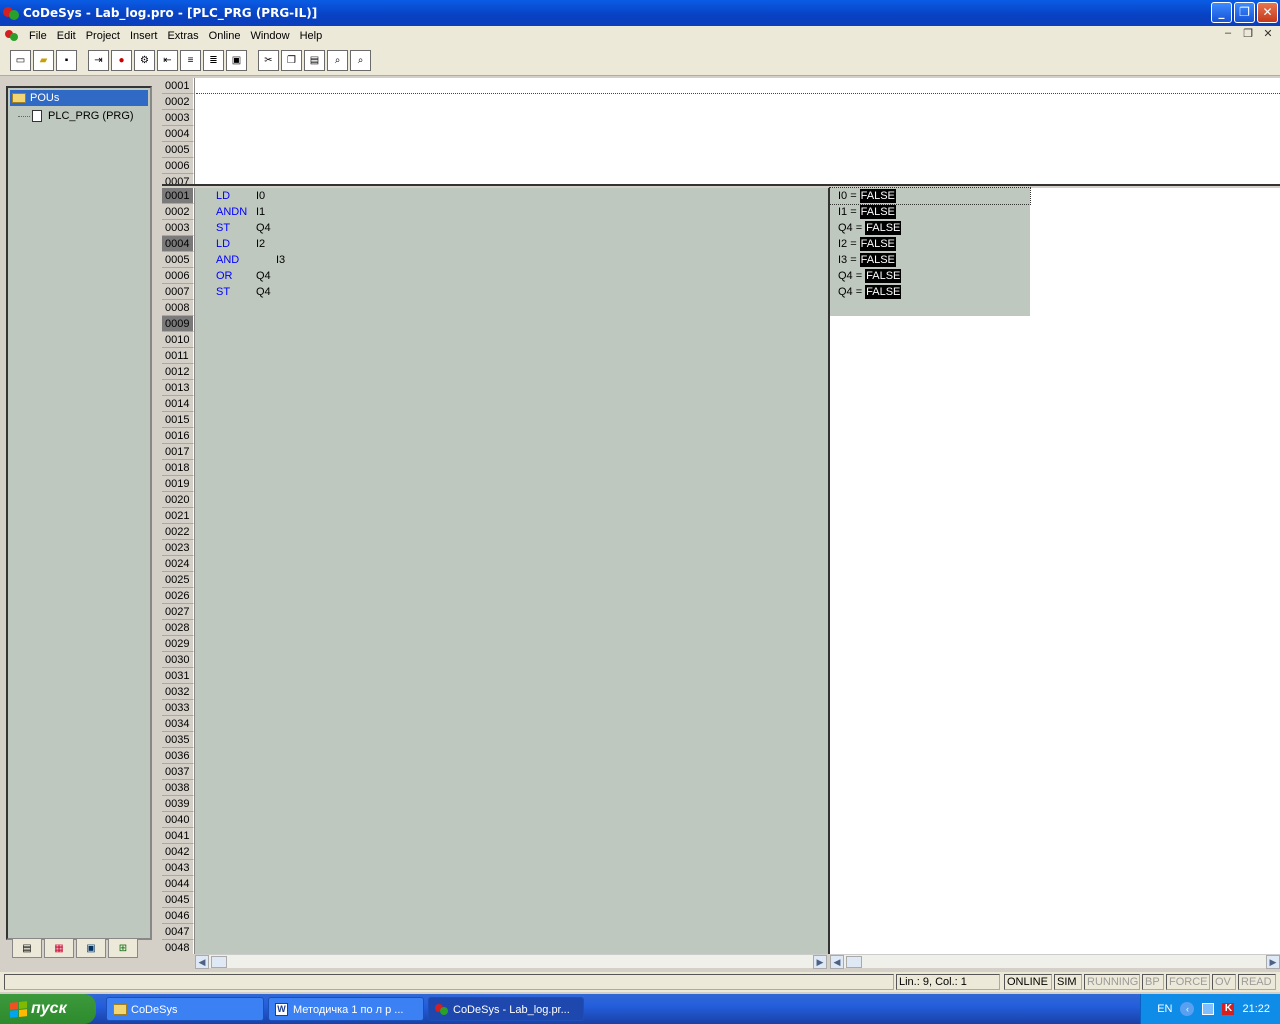  I want to click on minimize-button: _, so click(1221, 12).